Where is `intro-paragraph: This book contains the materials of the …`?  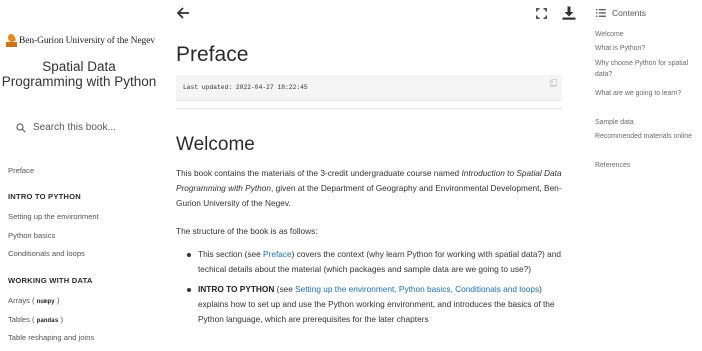 intro-paragraph: This book contains the materials of the … is located at coordinates (369, 188).